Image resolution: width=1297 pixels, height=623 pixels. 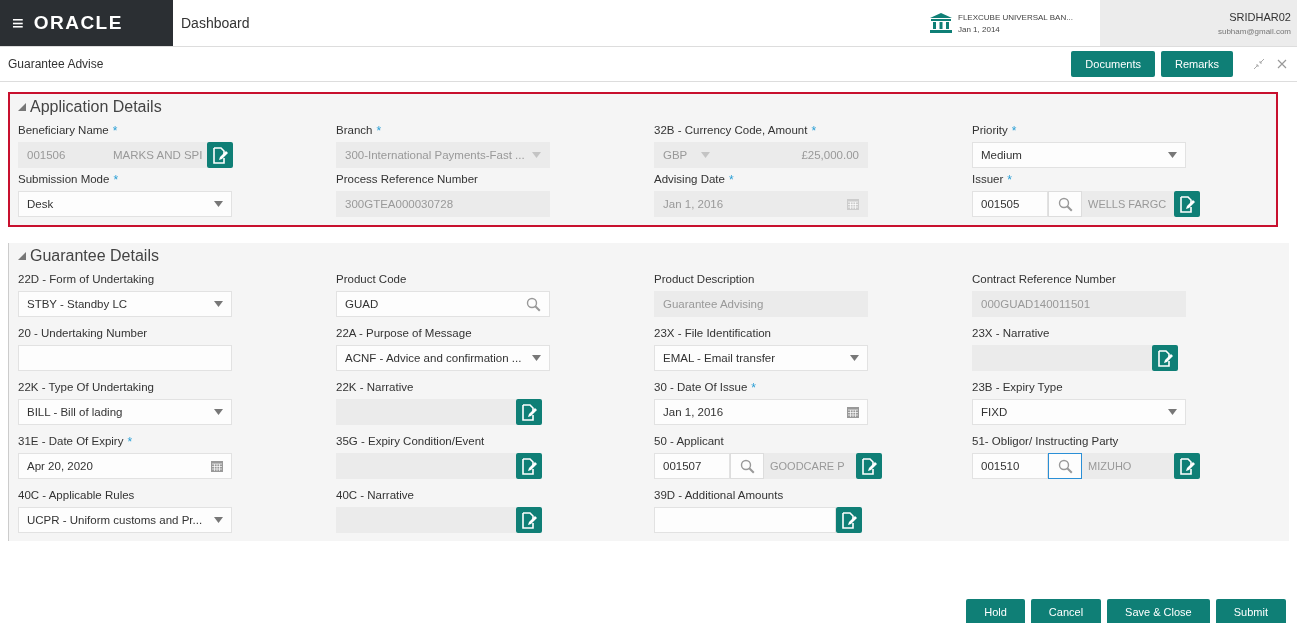 What do you see at coordinates (1010, 204) in the screenshot?
I see `code-field: 001505` at bounding box center [1010, 204].